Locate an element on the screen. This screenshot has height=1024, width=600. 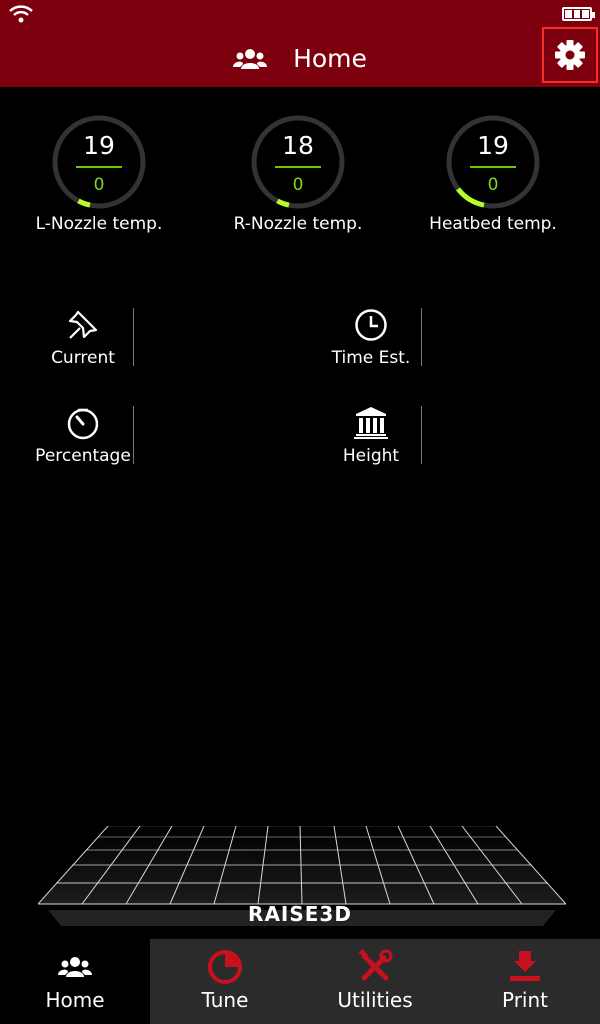
l-nozzle-target-temp: 0 is located at coordinates (99, 185).